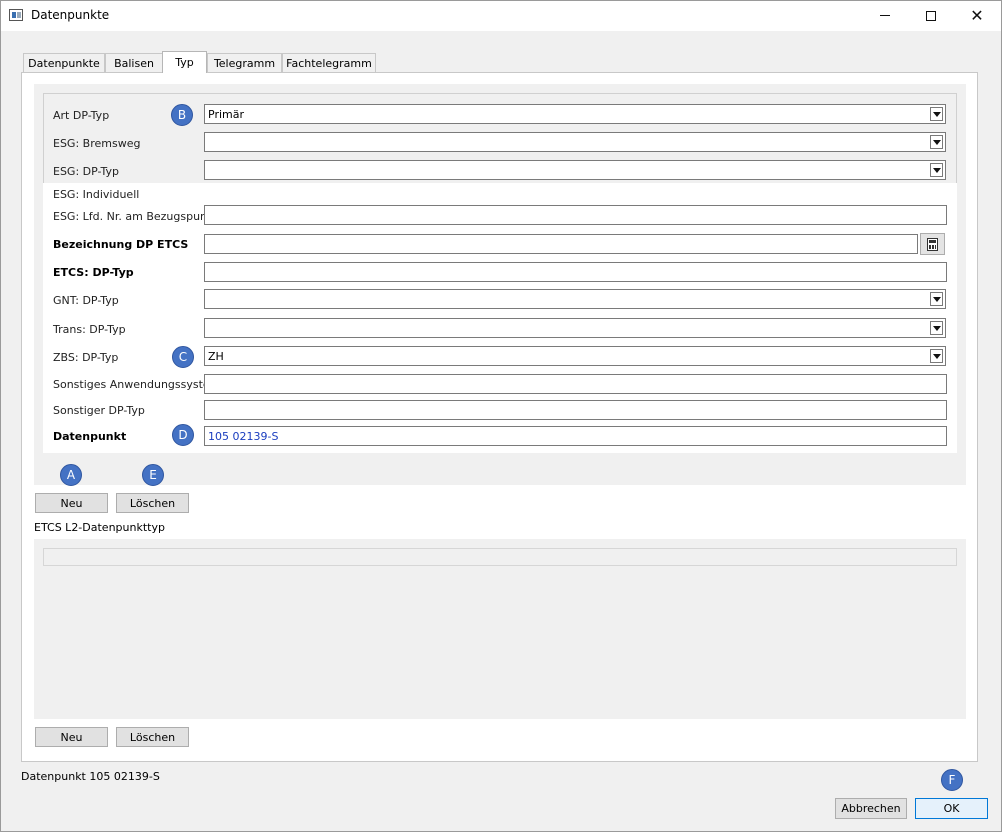  Describe the element at coordinates (575, 272) in the screenshot. I see `etcs-dp-typ-input` at that location.